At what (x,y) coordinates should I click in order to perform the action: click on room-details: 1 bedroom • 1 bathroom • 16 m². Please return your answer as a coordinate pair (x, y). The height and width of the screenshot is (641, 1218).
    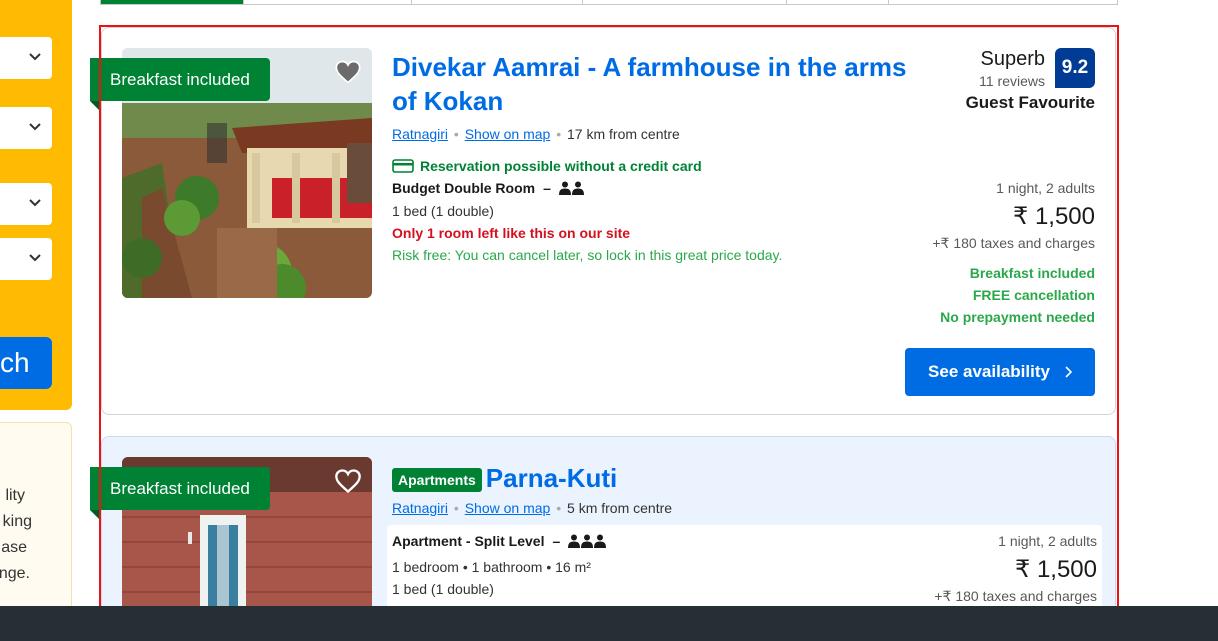
    Looking at the image, I should click on (491, 567).